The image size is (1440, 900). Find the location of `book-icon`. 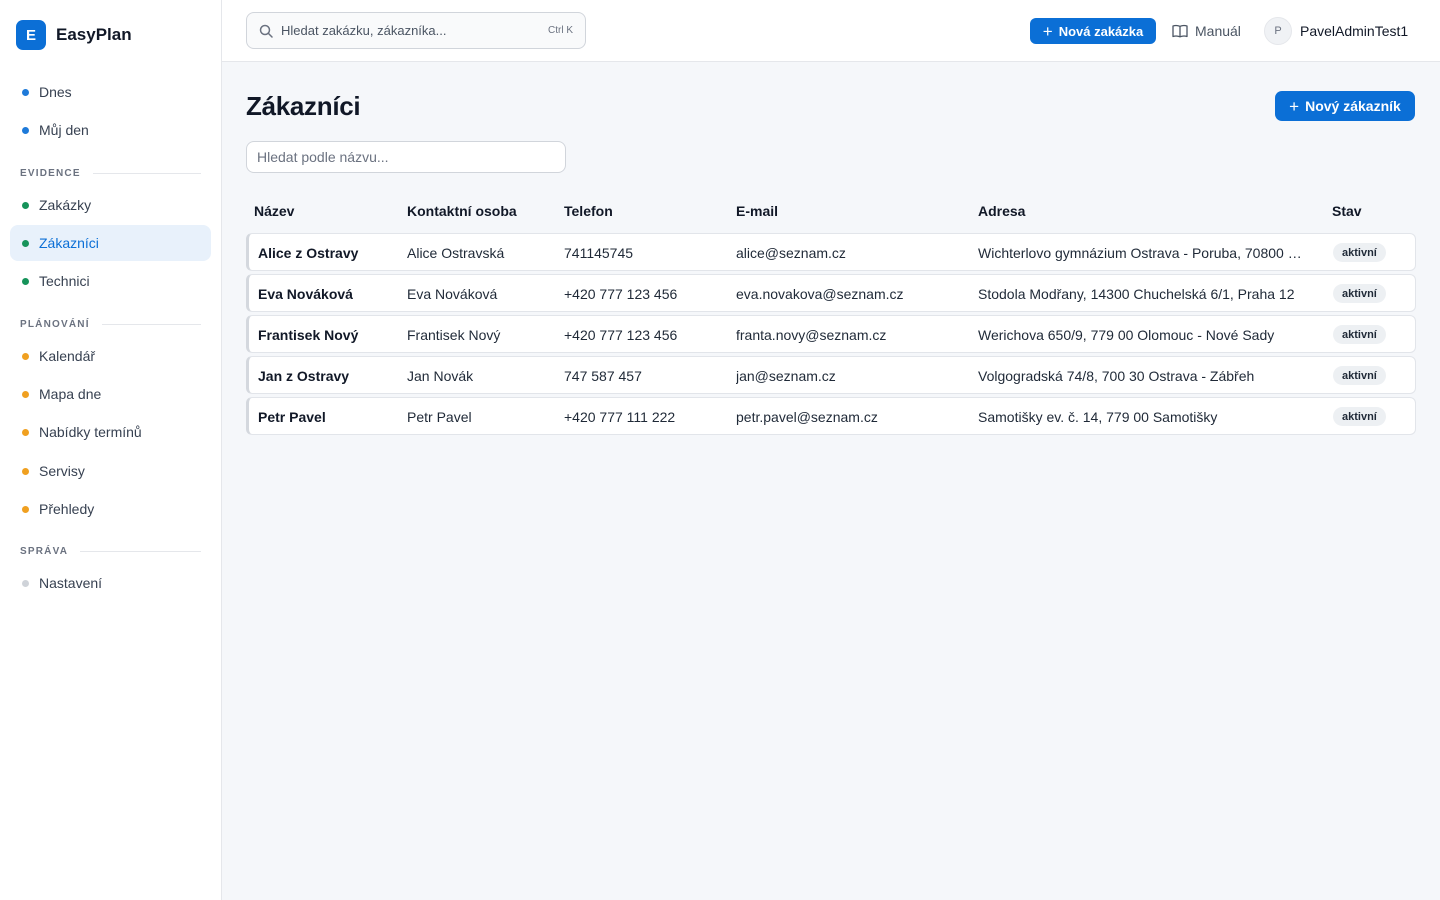

book-icon is located at coordinates (1180, 31).